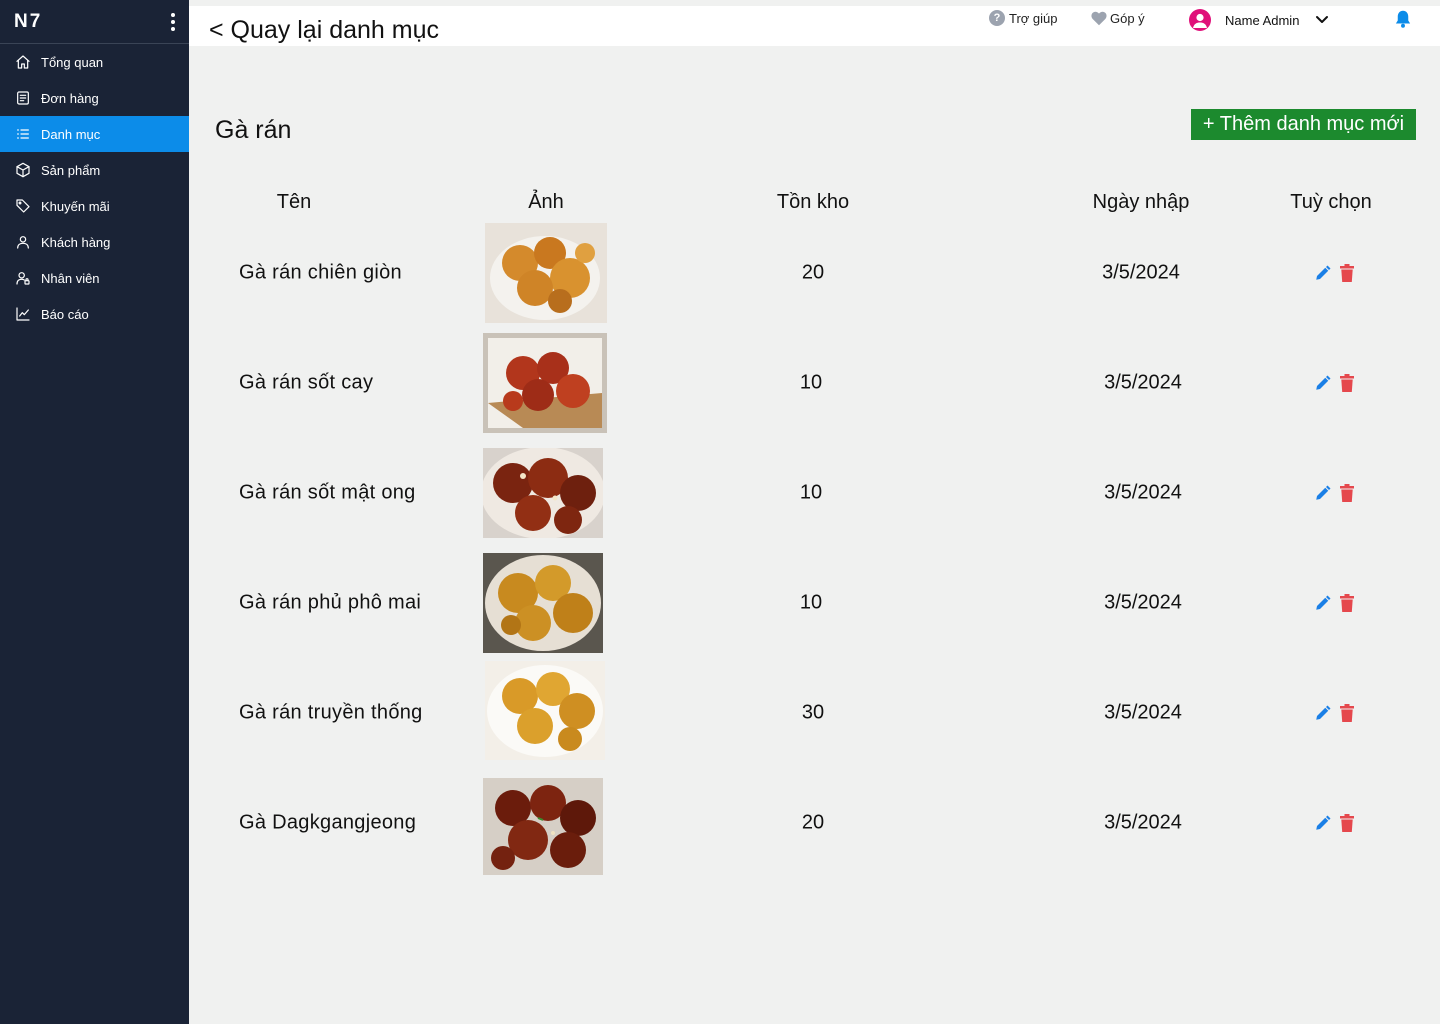 This screenshot has width=1440, height=1024. I want to click on question-icon: ?, so click(997, 18).